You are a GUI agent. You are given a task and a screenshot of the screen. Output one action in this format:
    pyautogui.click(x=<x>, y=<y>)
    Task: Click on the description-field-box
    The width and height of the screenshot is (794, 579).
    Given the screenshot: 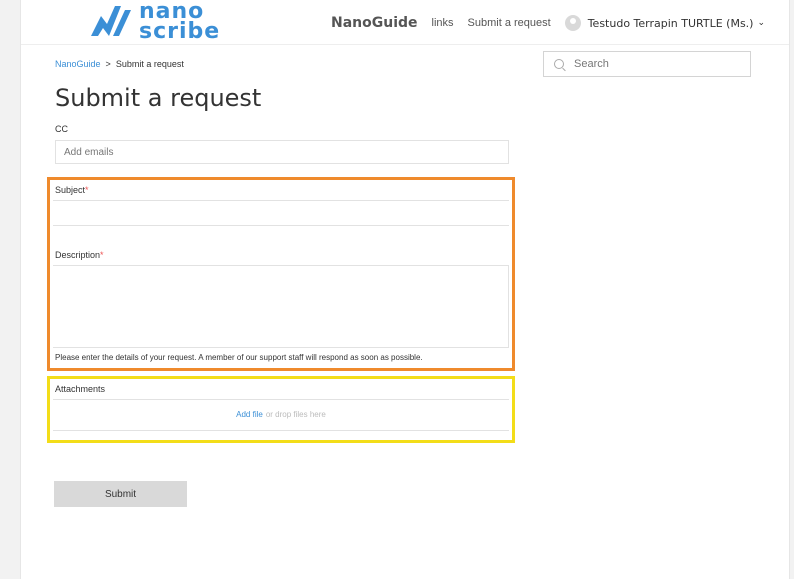 What is the action you would take?
    pyautogui.click(x=281, y=306)
    